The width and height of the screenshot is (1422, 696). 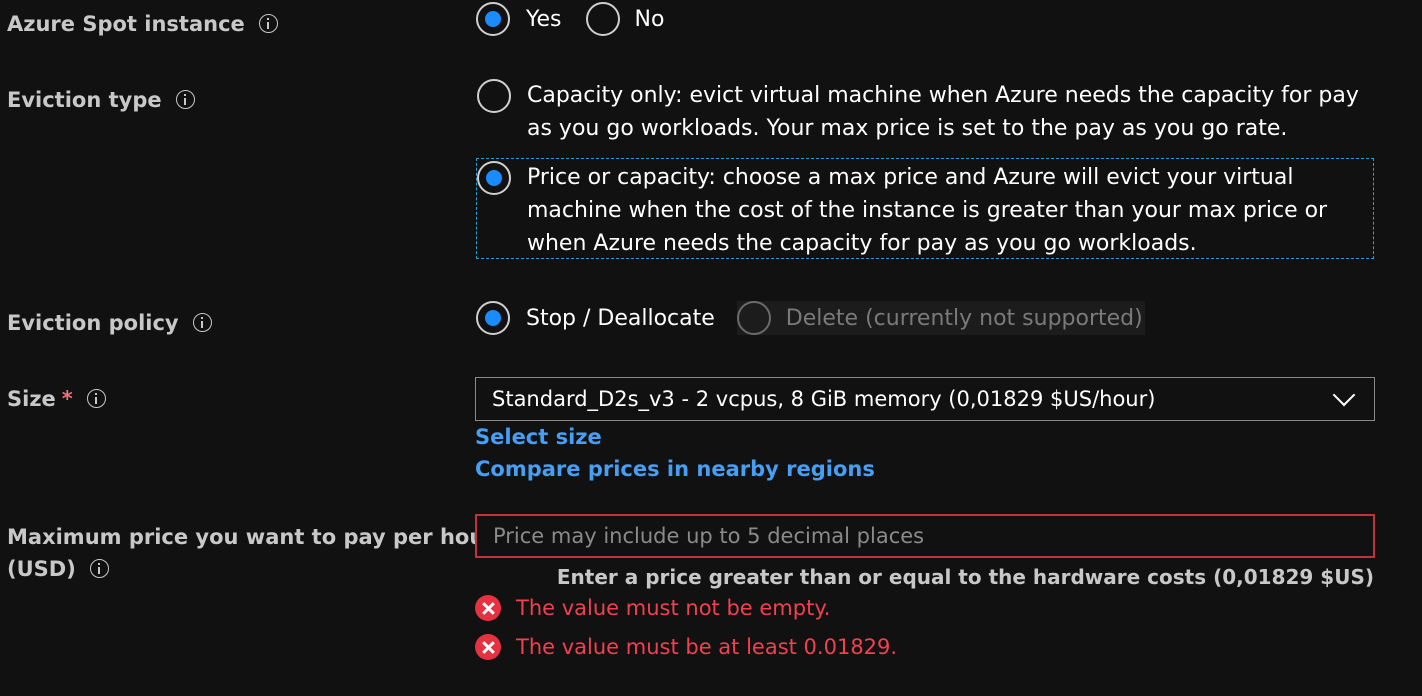 What do you see at coordinates (93, 323) in the screenshot?
I see `eviction-policy-label-text: Eviction policy` at bounding box center [93, 323].